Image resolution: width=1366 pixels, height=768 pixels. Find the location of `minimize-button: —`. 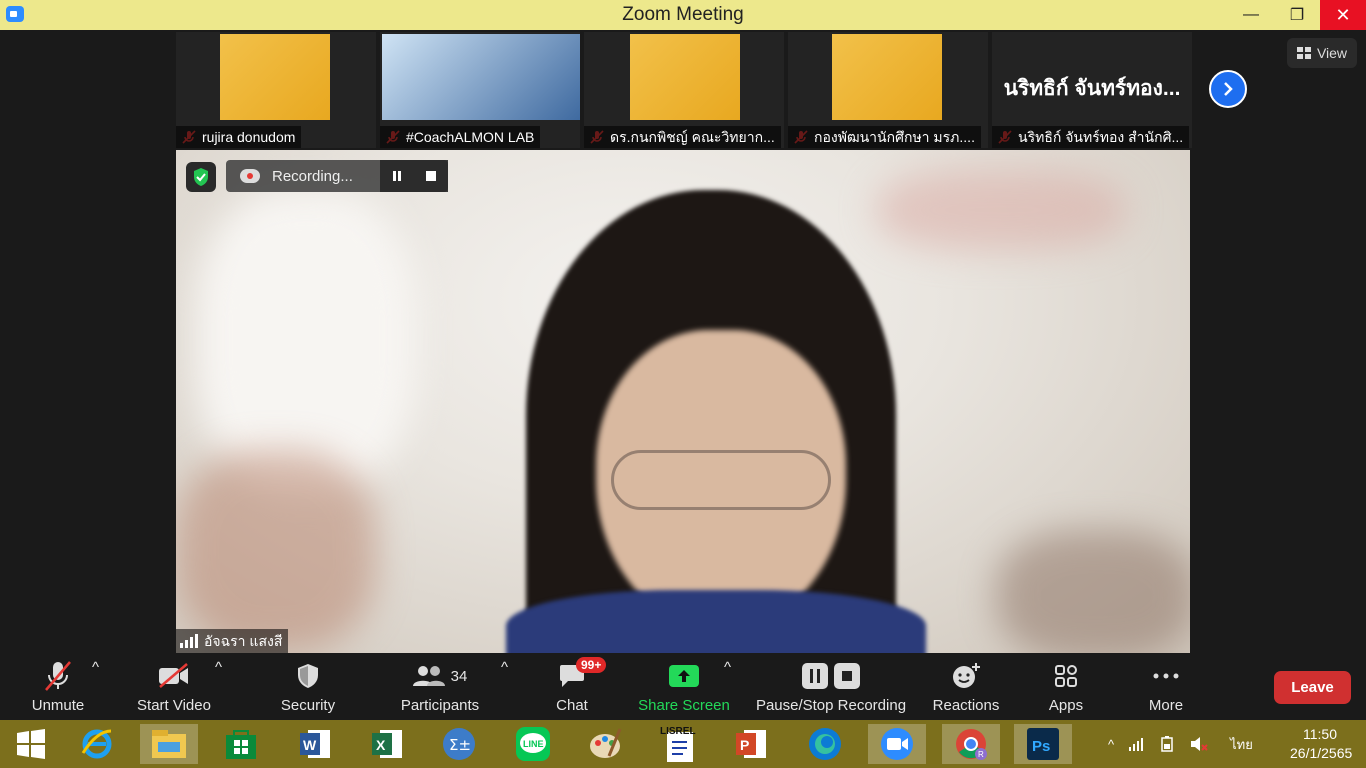

minimize-button: — is located at coordinates (1251, 15).